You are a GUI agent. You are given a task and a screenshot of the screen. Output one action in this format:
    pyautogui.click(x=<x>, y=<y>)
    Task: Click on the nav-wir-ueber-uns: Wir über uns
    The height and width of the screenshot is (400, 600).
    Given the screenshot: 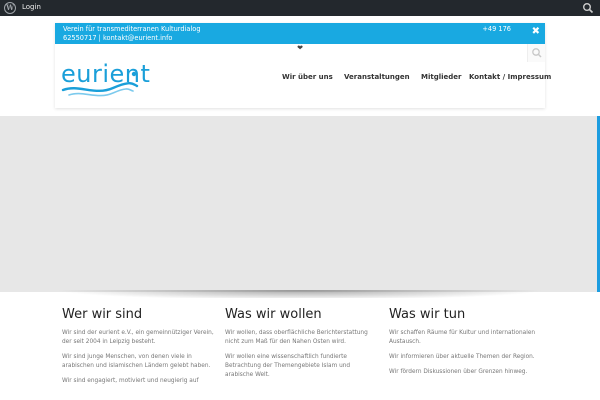 What is the action you would take?
    pyautogui.click(x=307, y=77)
    